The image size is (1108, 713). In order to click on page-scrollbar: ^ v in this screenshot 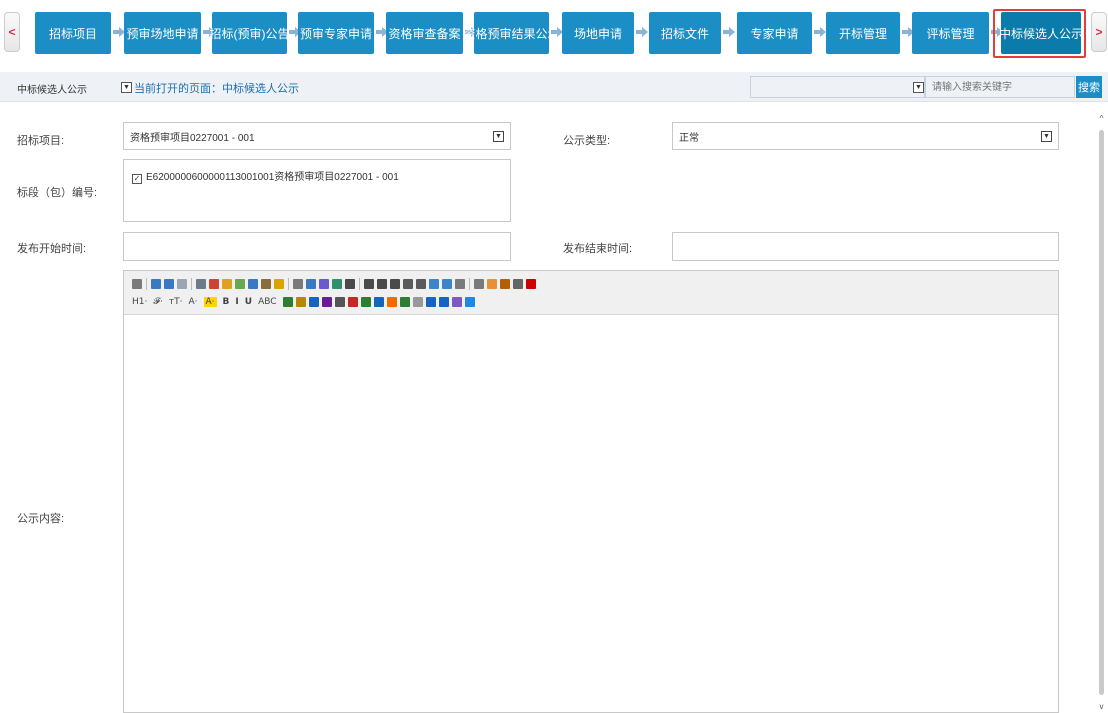, I will do `click(1101, 412)`.